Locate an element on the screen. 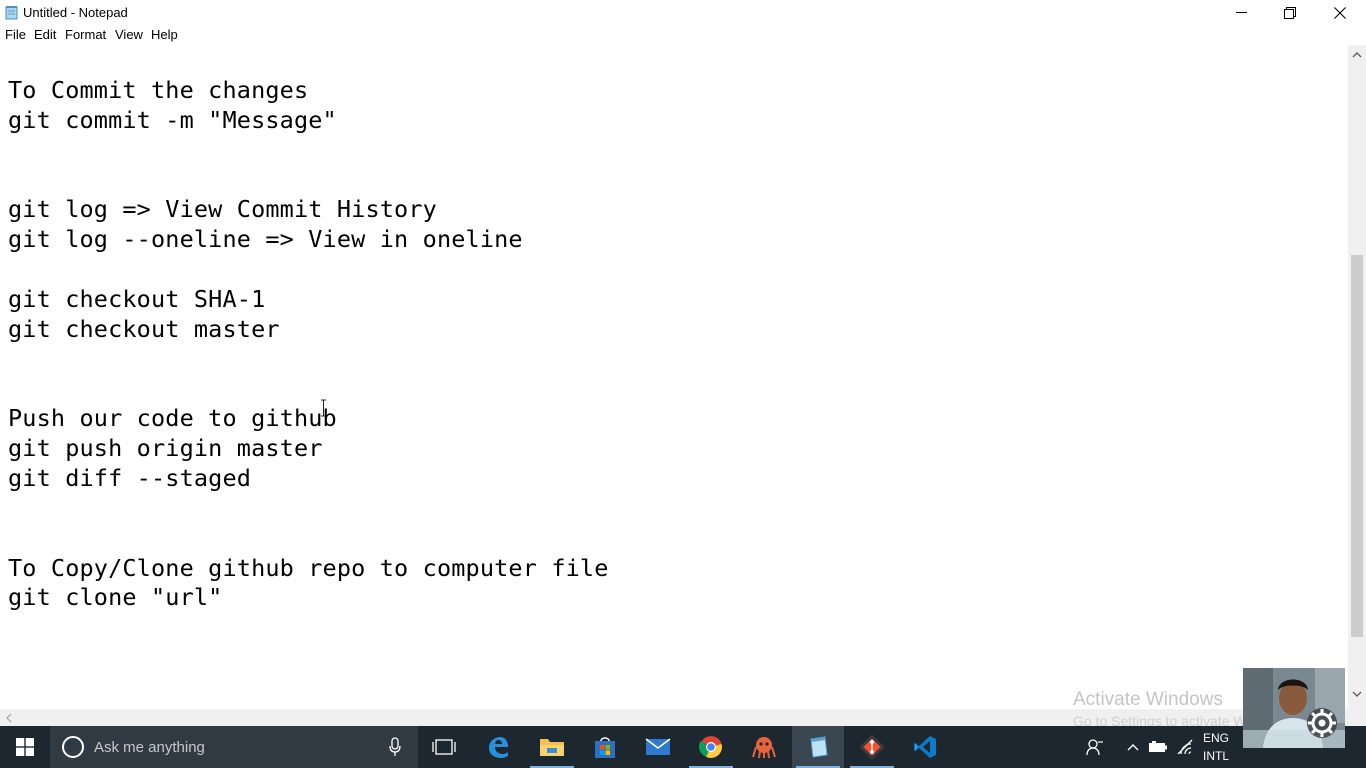  title-bar: Untitled - Notepad is located at coordinates (683, 12).